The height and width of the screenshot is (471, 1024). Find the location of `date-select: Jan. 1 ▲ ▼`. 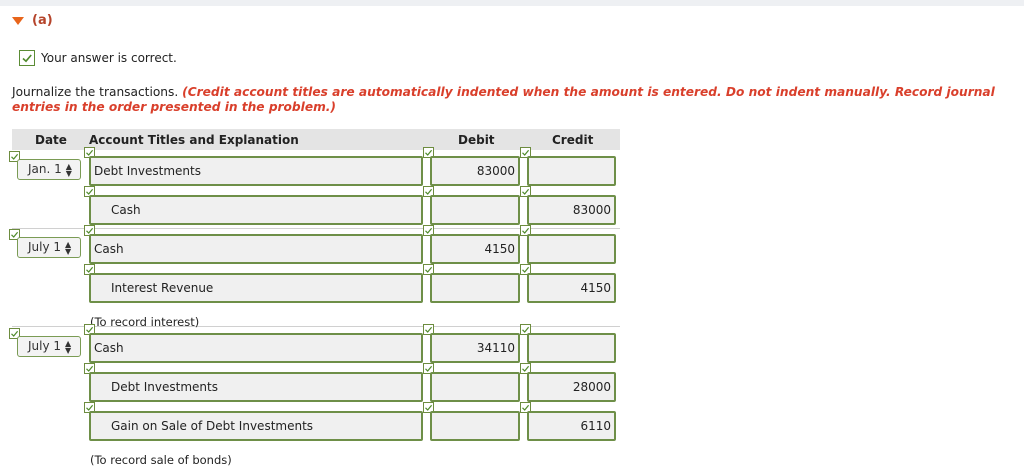

date-select: Jan. 1 ▲ ▼ is located at coordinates (49, 169).